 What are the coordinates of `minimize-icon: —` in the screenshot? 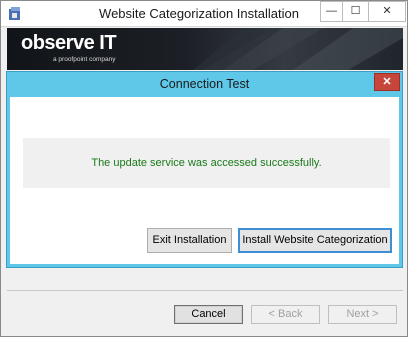 It's located at (331, 11).